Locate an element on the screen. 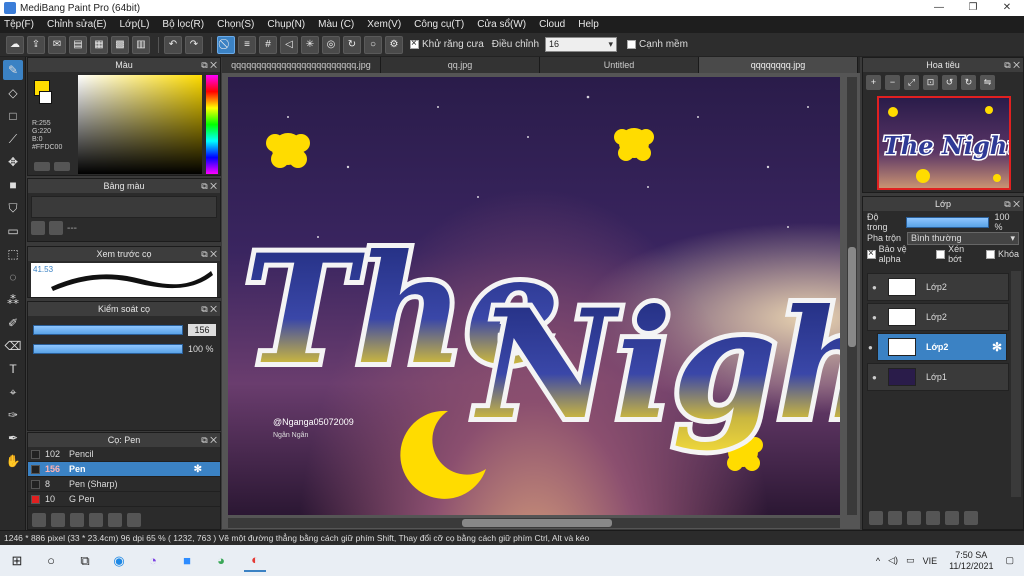 Image resolution: width=1024 pixels, height=576 pixels. folder-icon is located at coordinates (96, 520).